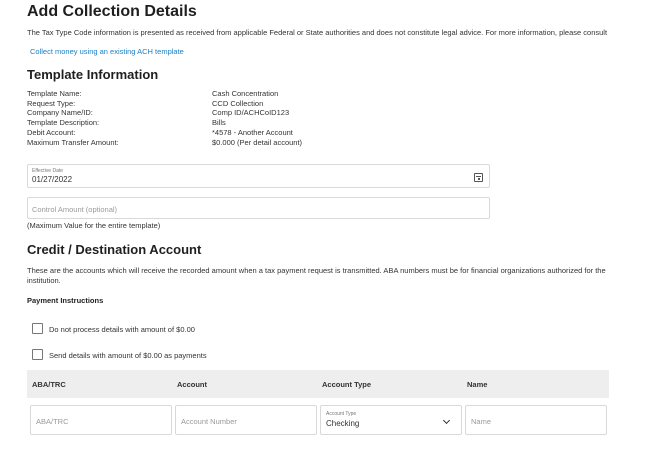 The image size is (653, 453). Describe the element at coordinates (258, 176) in the screenshot. I see `effective-date-field: Effective Date 01/27/2022` at that location.